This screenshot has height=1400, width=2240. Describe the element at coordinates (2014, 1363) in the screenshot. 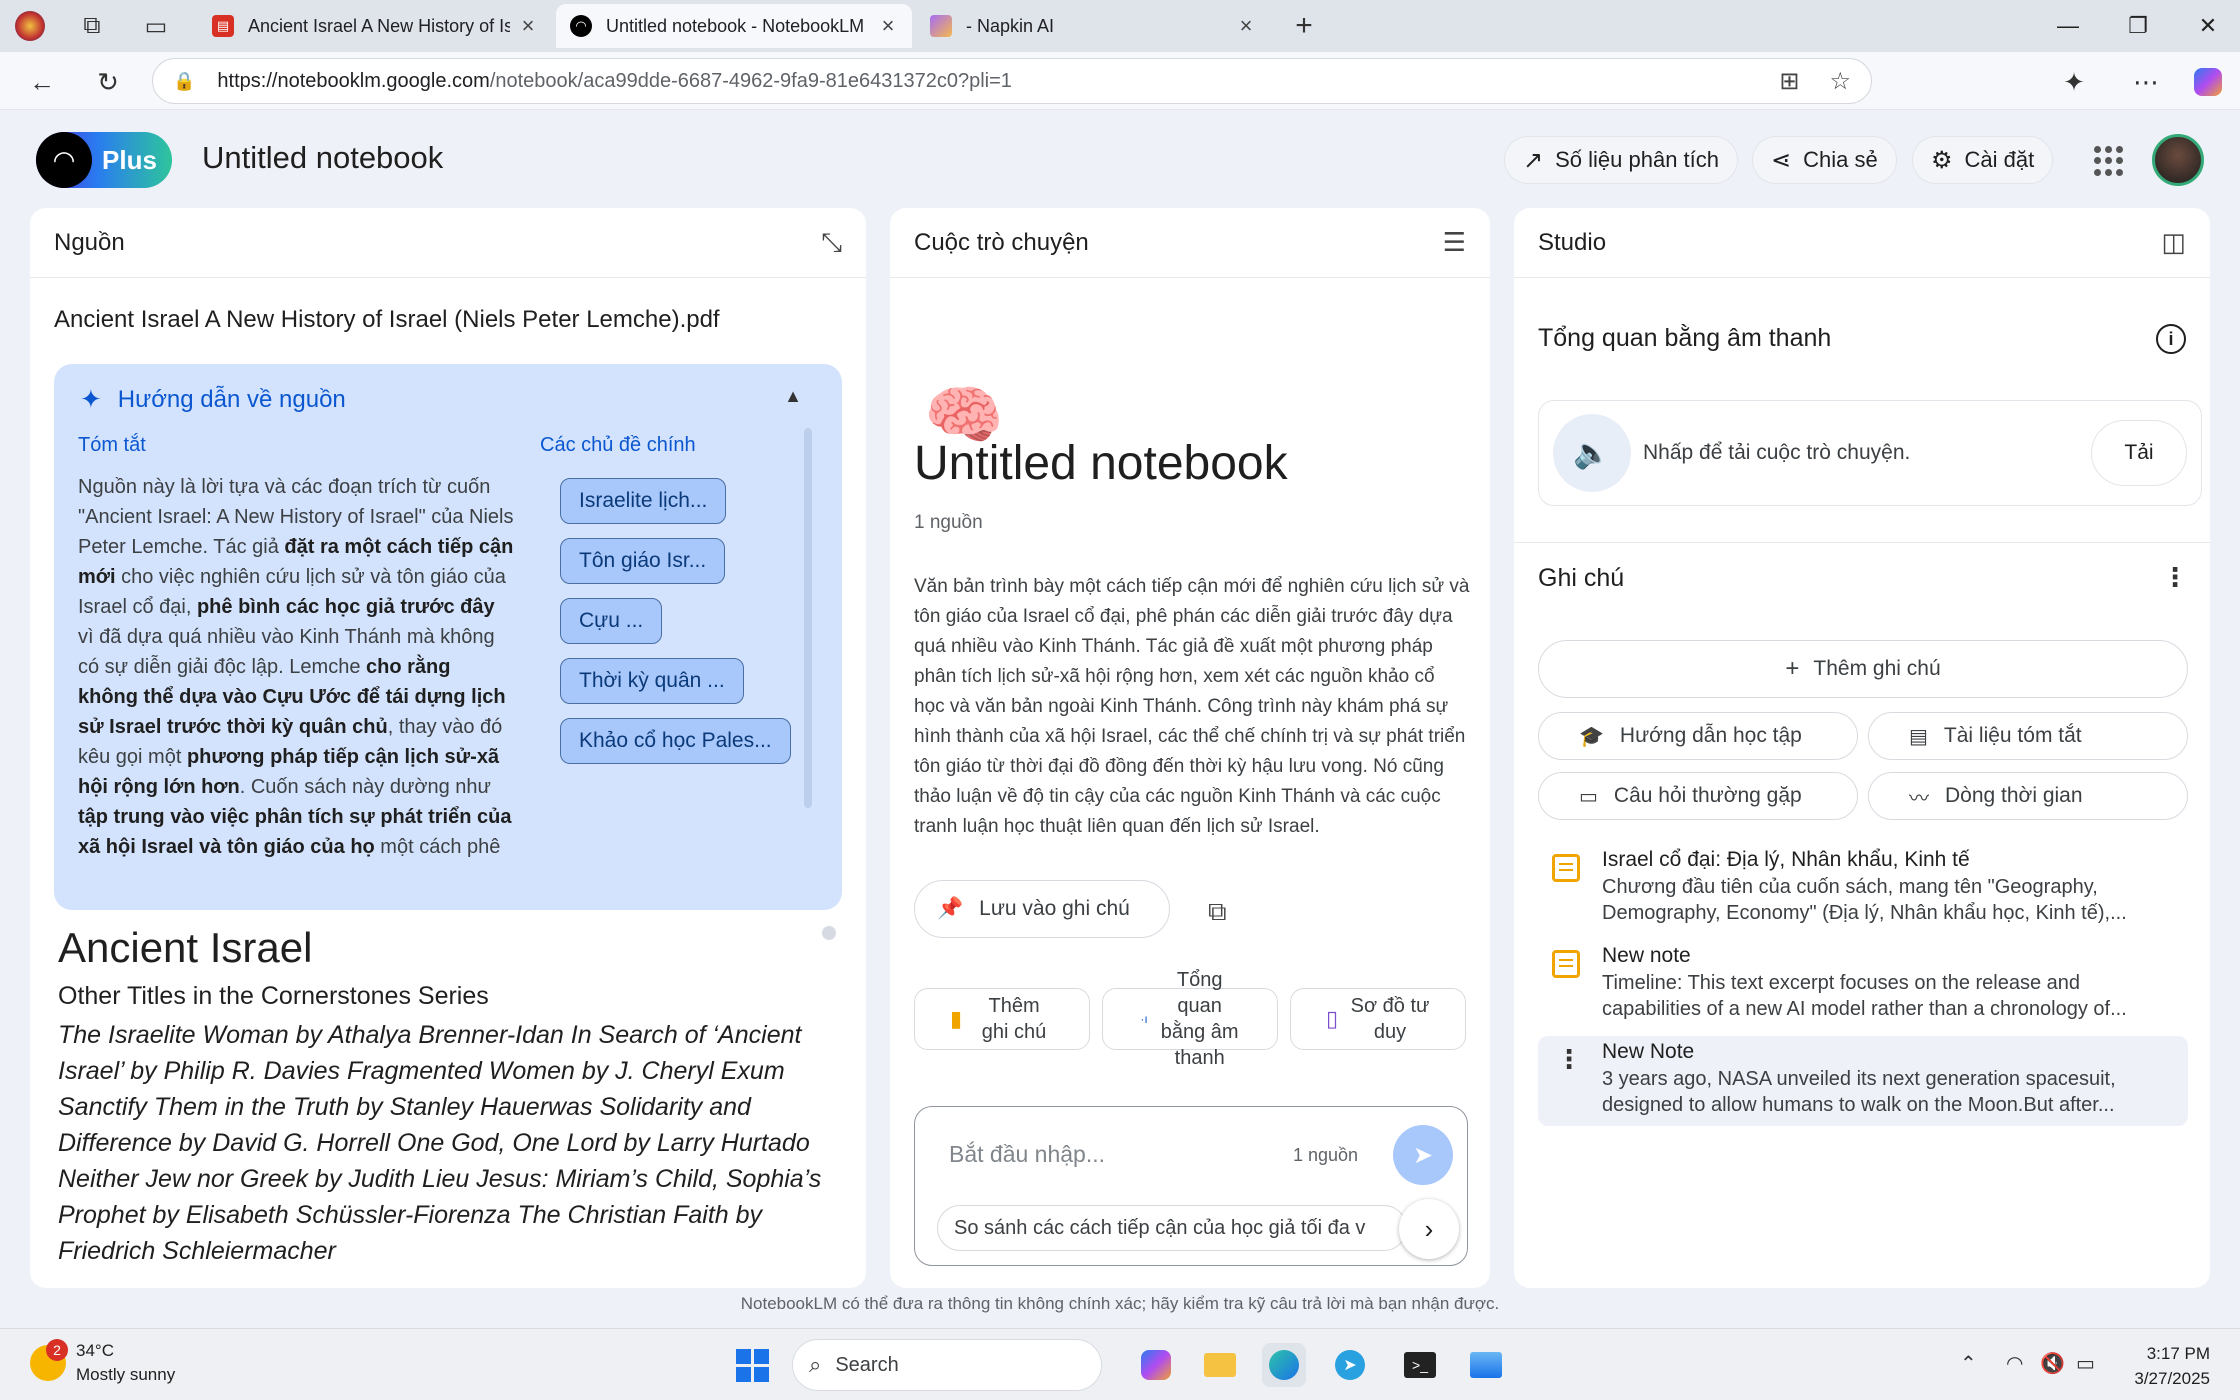

I see `wifi-icon: ◠` at that location.